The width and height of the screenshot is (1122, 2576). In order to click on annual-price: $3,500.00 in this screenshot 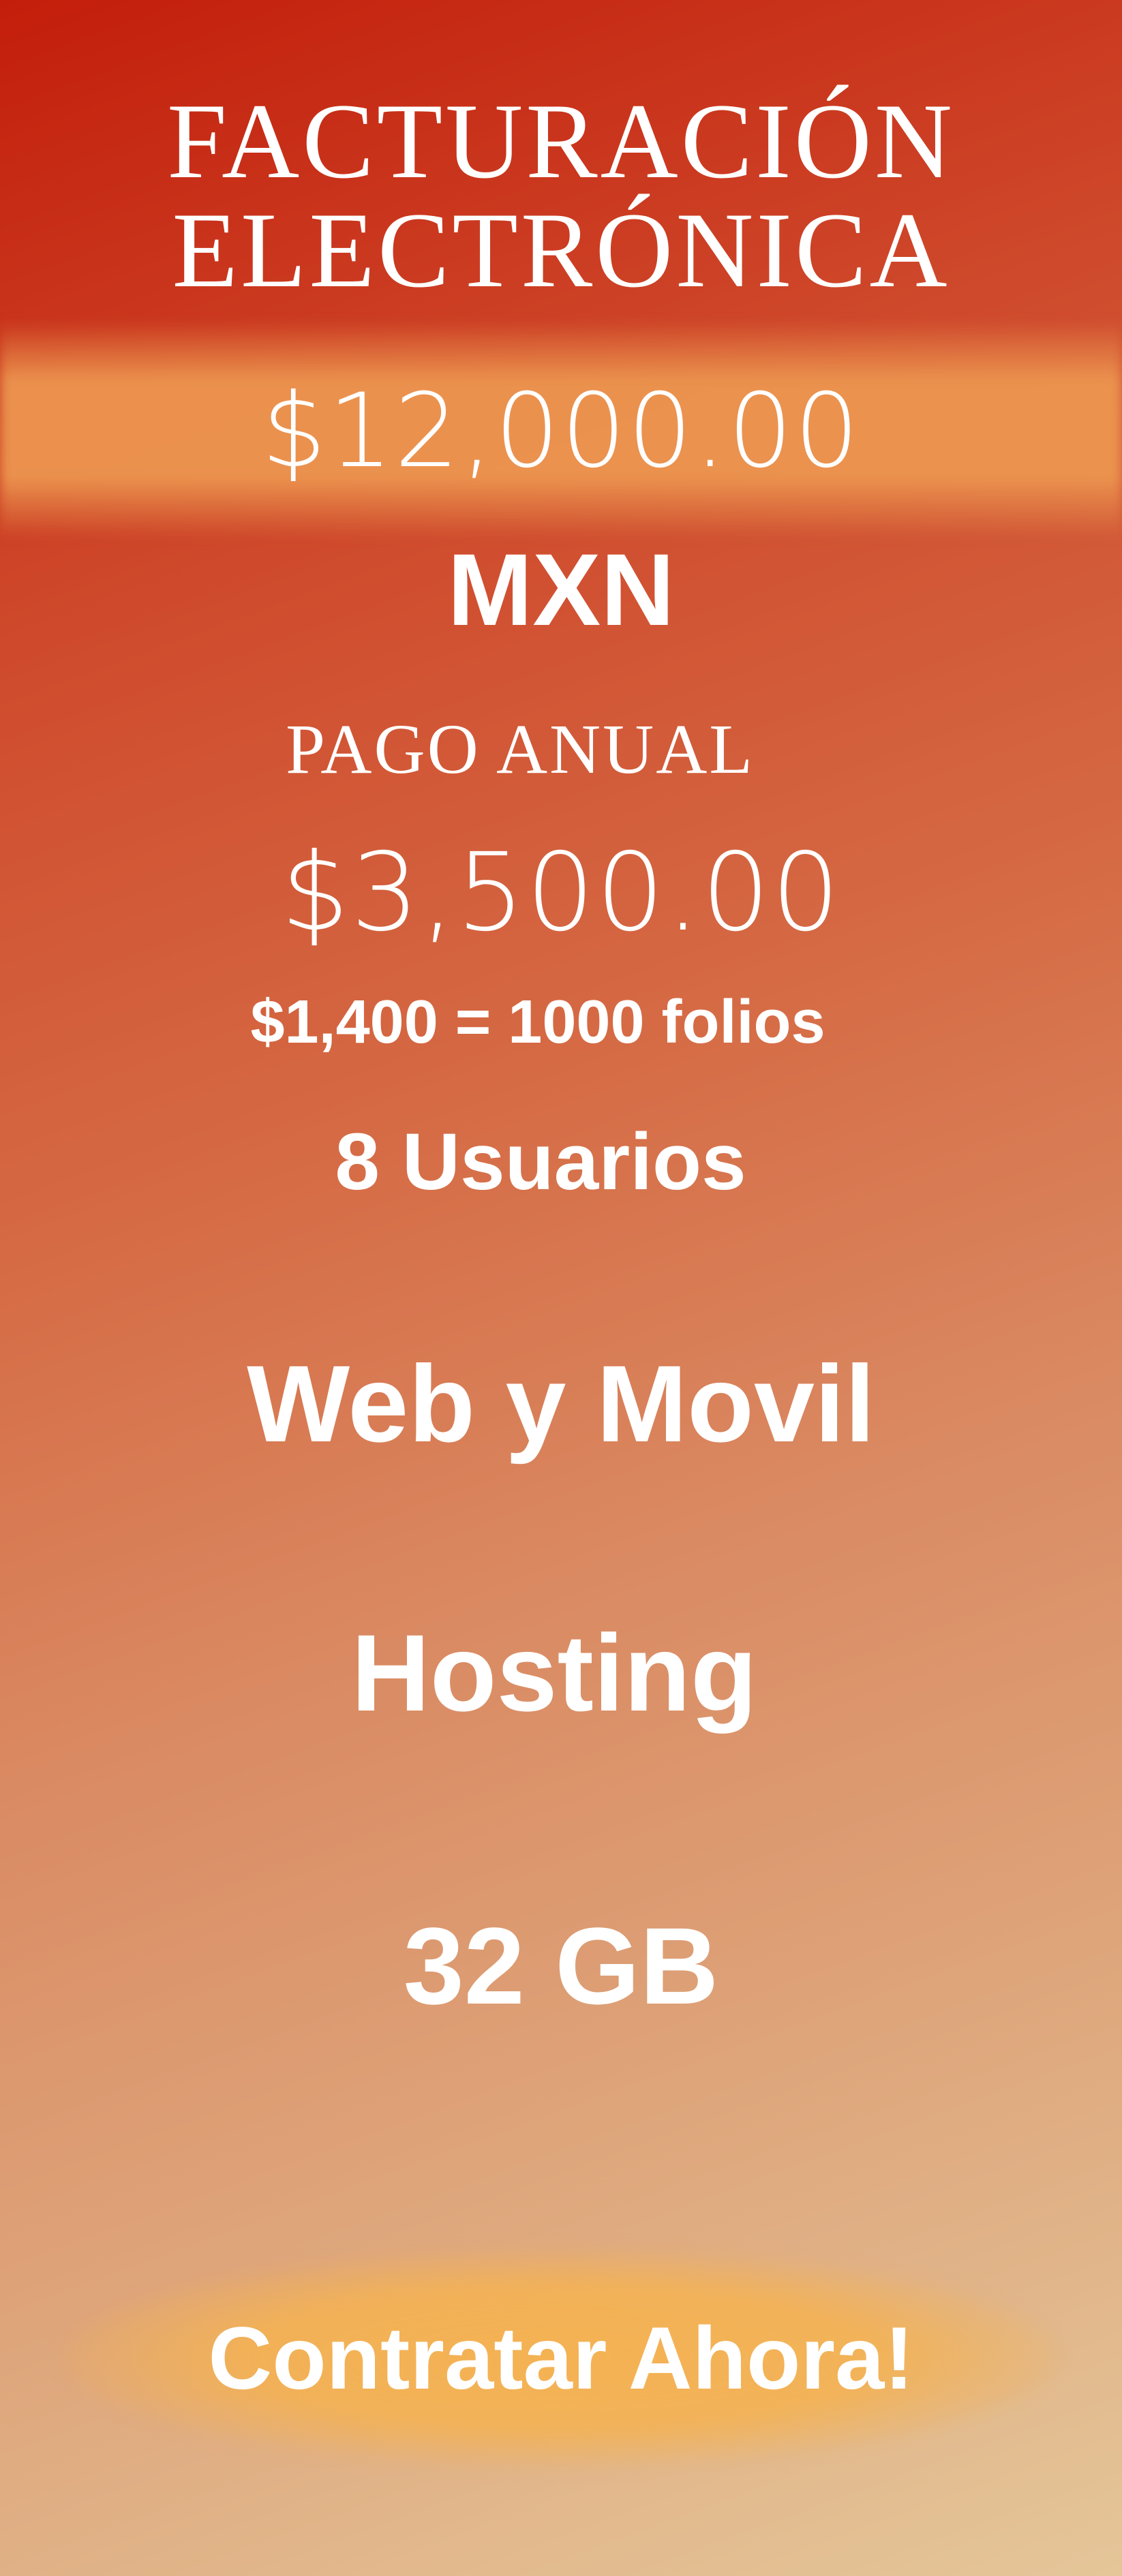, I will do `click(561, 892)`.